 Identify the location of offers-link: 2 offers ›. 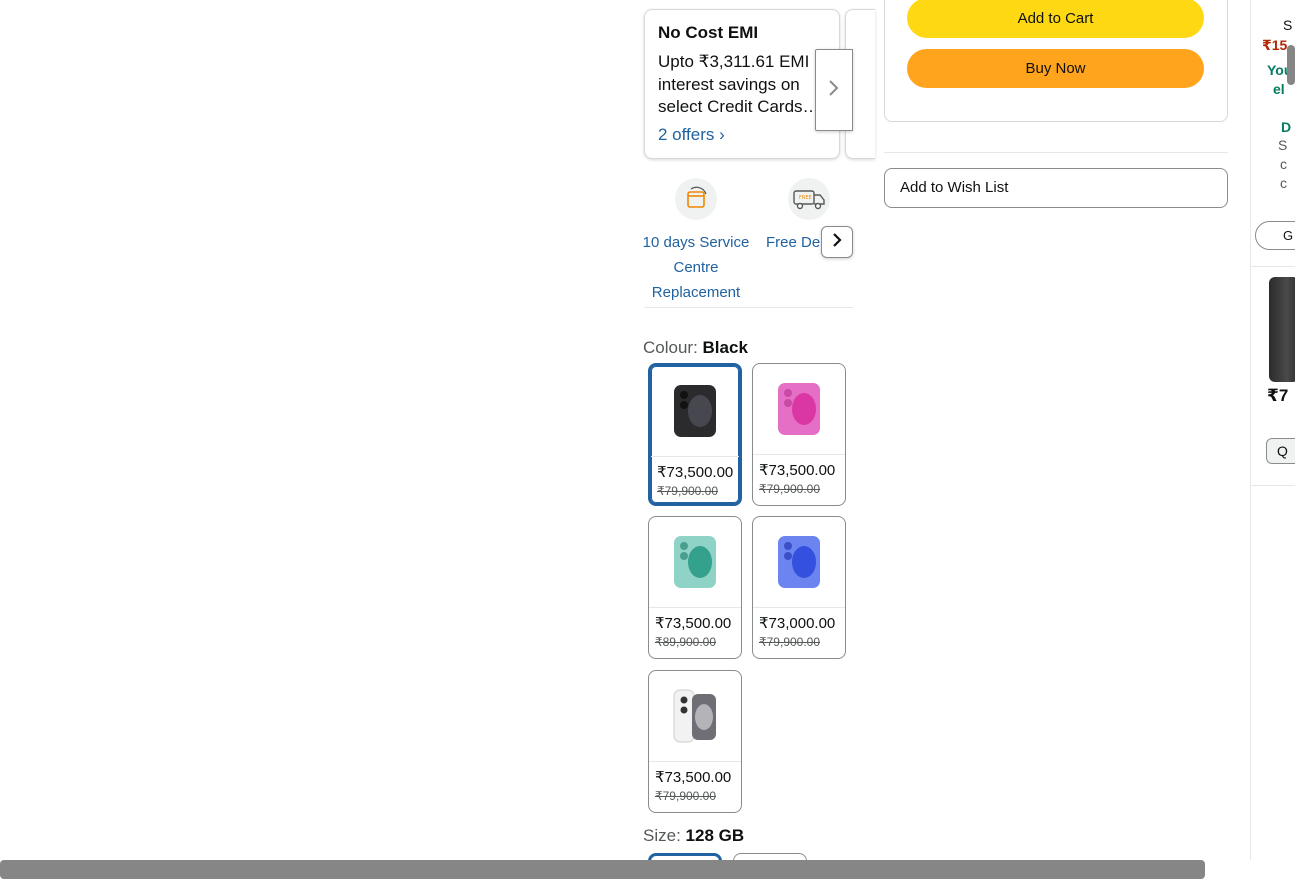
(691, 135).